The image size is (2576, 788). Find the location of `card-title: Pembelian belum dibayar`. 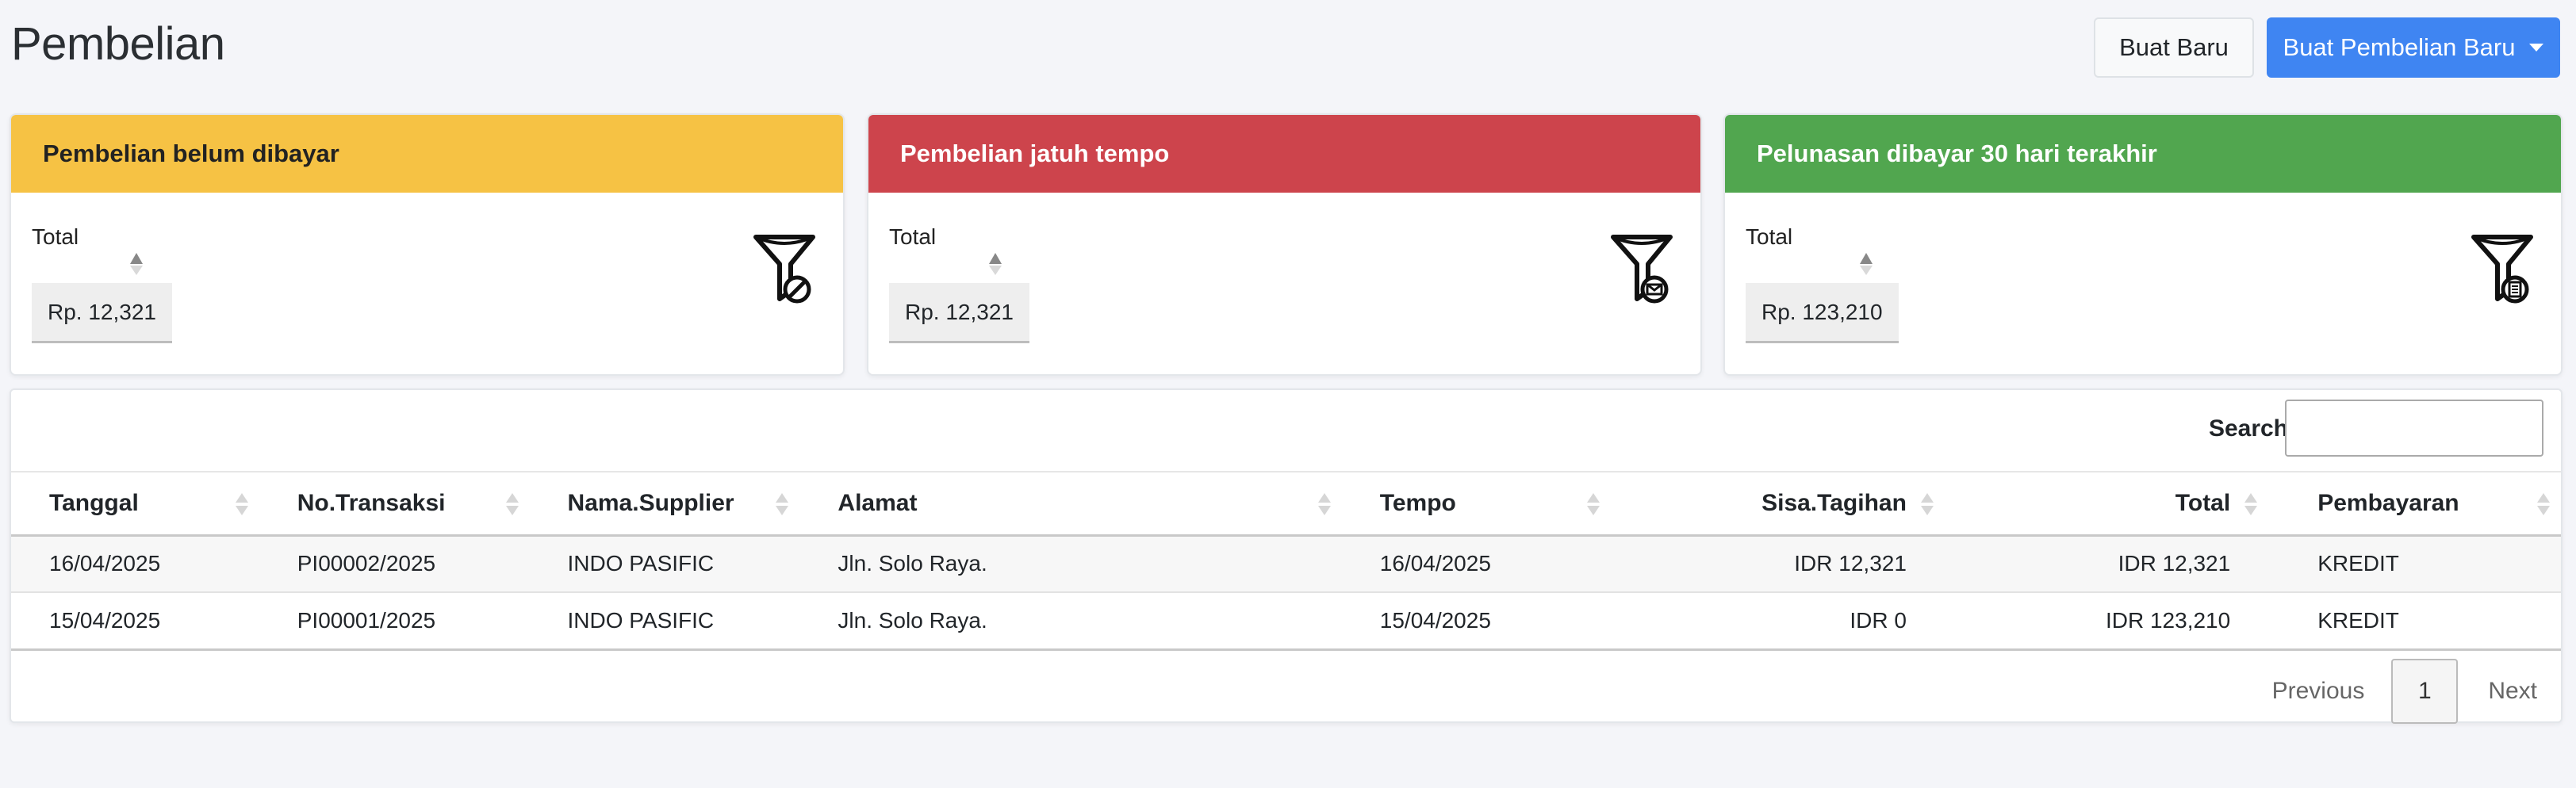

card-title: Pembelian belum dibayar is located at coordinates (427, 154).